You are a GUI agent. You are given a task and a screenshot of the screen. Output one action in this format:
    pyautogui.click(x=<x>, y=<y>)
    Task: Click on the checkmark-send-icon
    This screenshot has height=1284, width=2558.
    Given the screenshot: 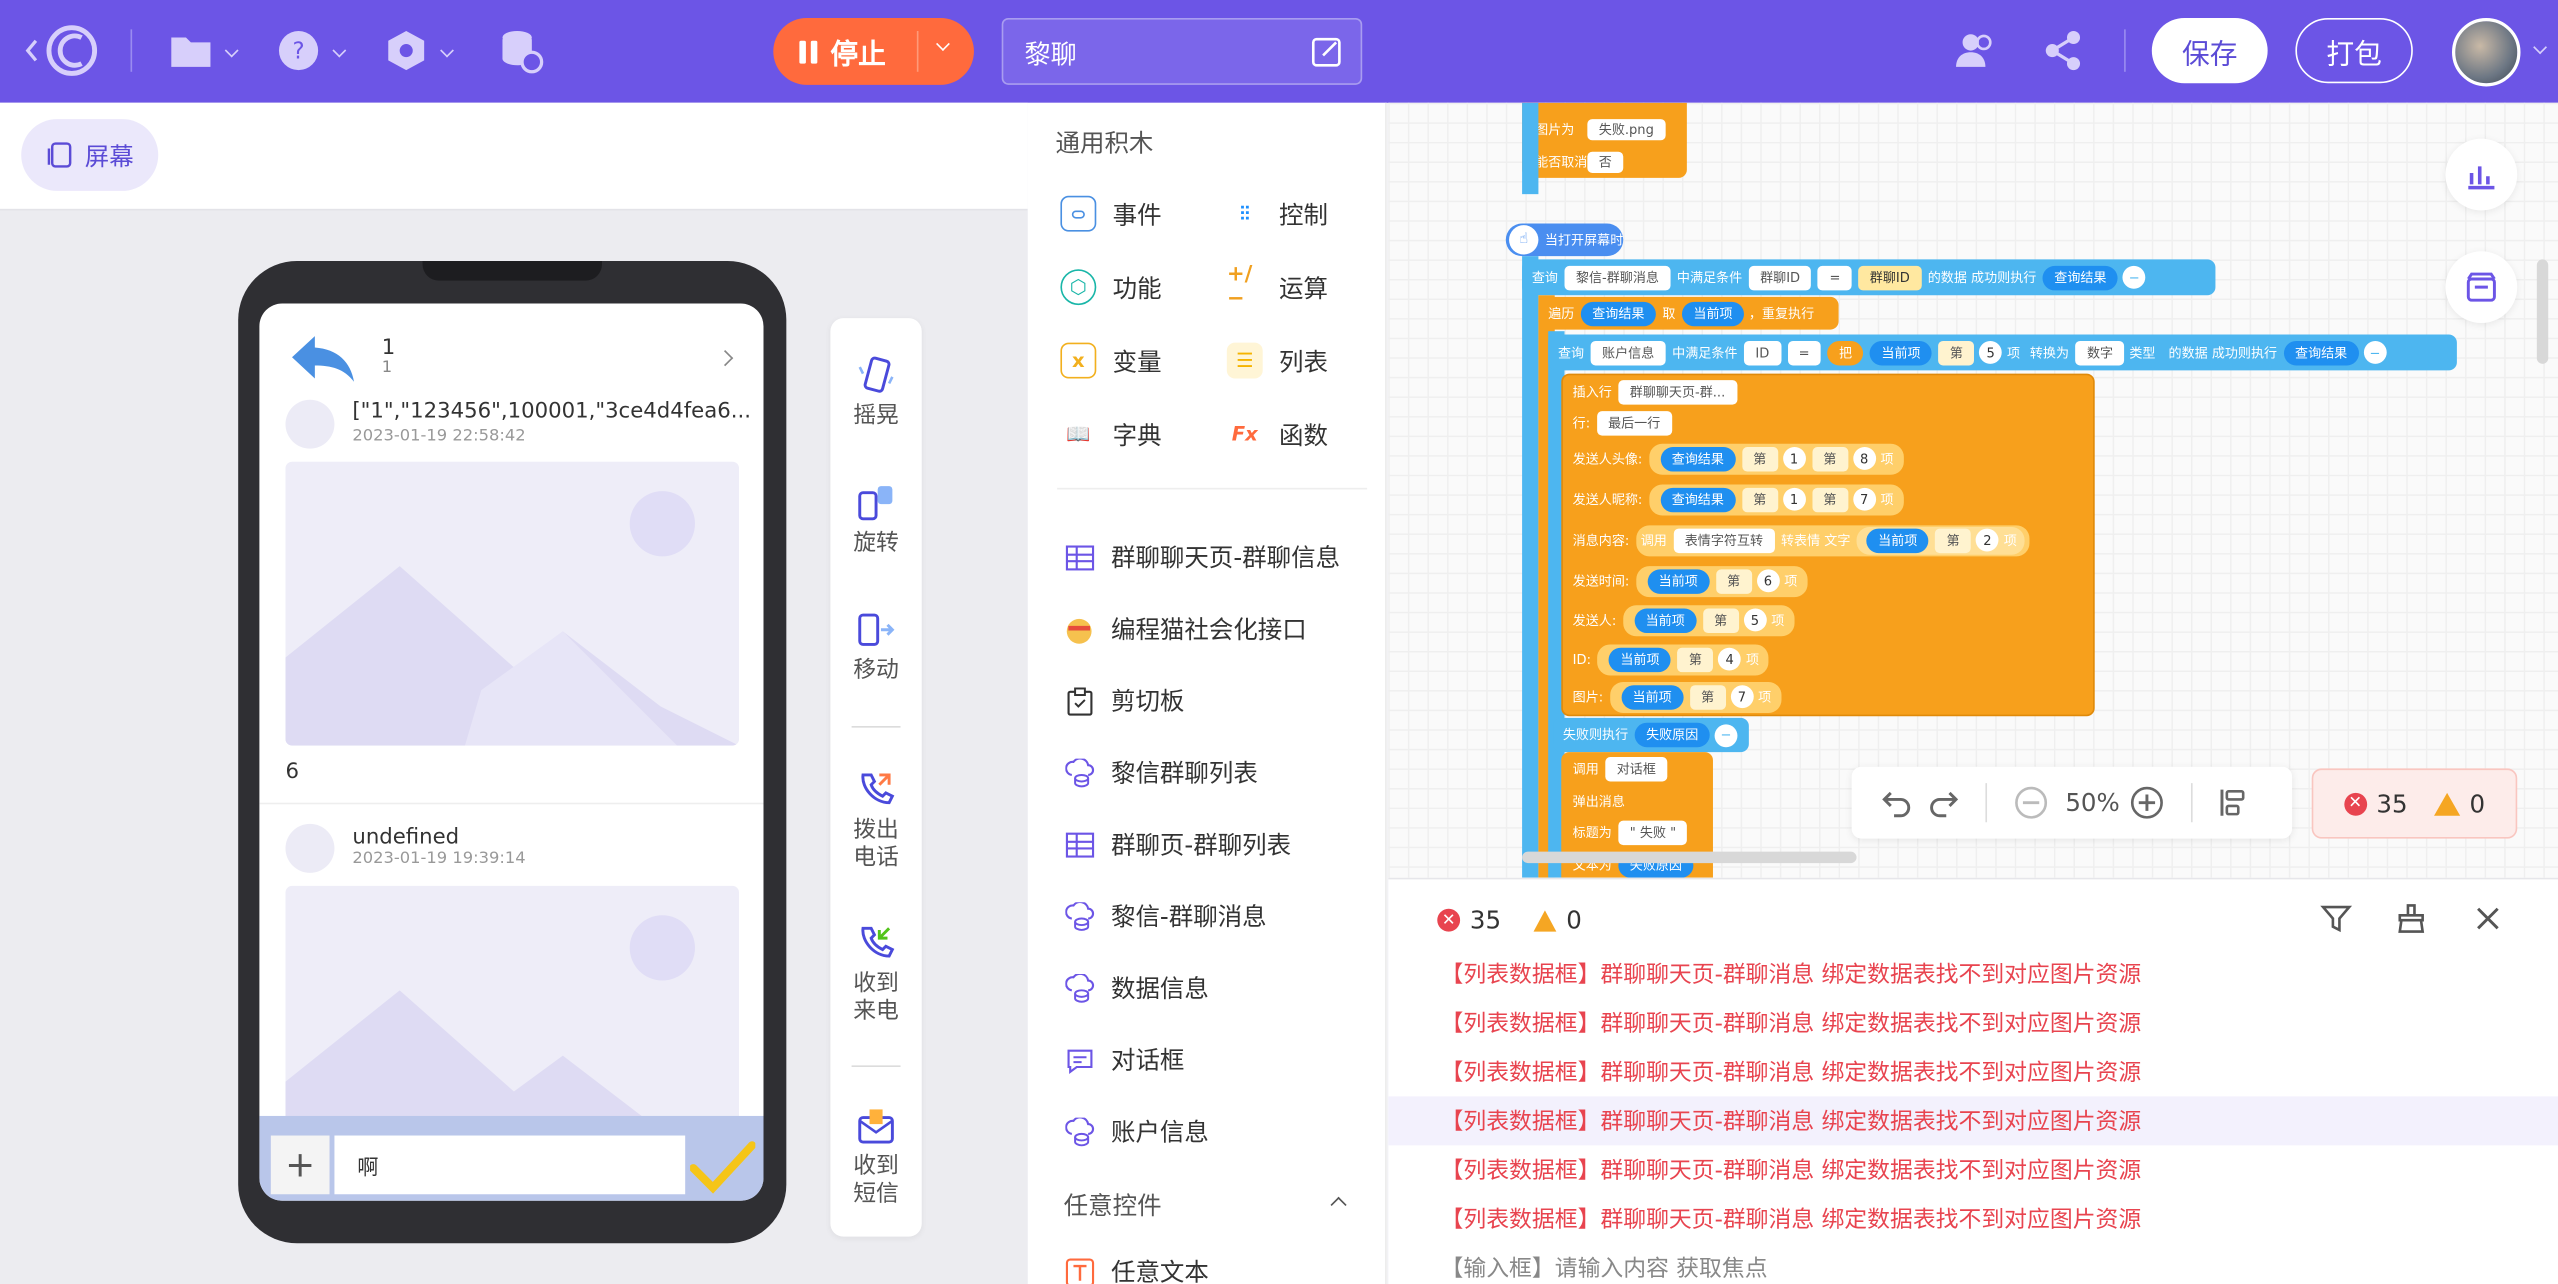 What is the action you would take?
    pyautogui.click(x=723, y=1166)
    